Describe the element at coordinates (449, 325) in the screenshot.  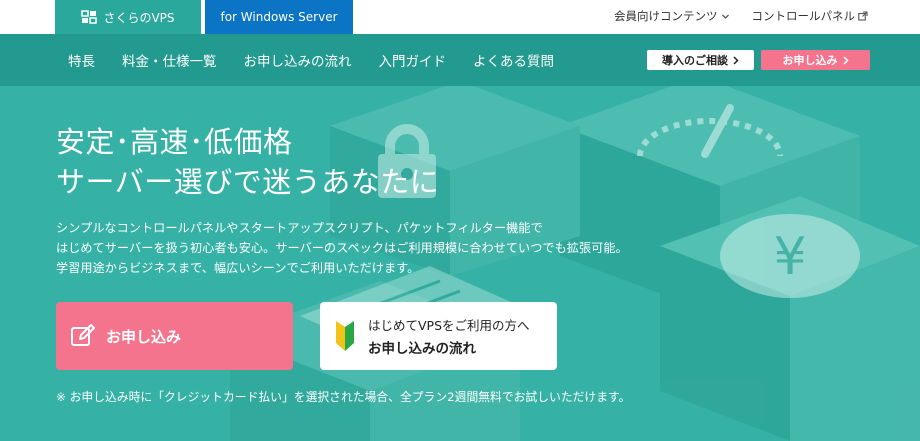
I see `apply-flow-line1: はじめてVPSをご利用の方へ` at that location.